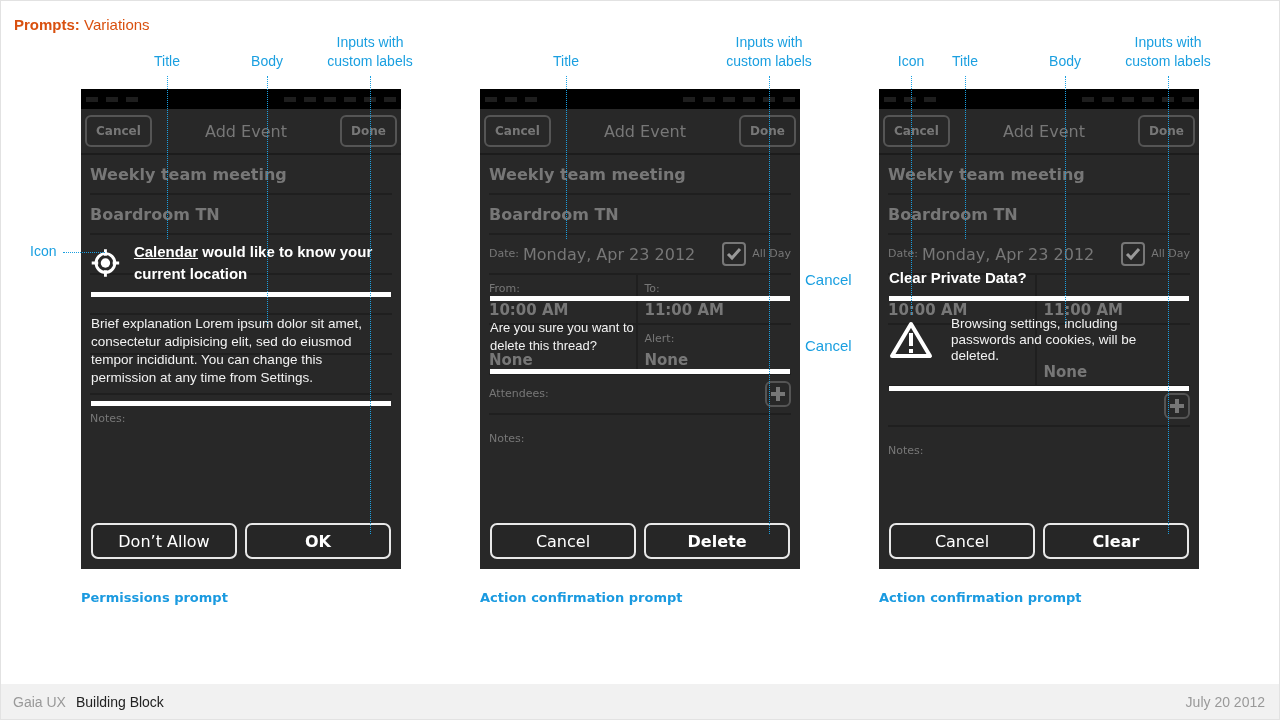 The width and height of the screenshot is (1280, 720). What do you see at coordinates (164, 541) in the screenshot?
I see `prompt-button: Don’t Allow` at bounding box center [164, 541].